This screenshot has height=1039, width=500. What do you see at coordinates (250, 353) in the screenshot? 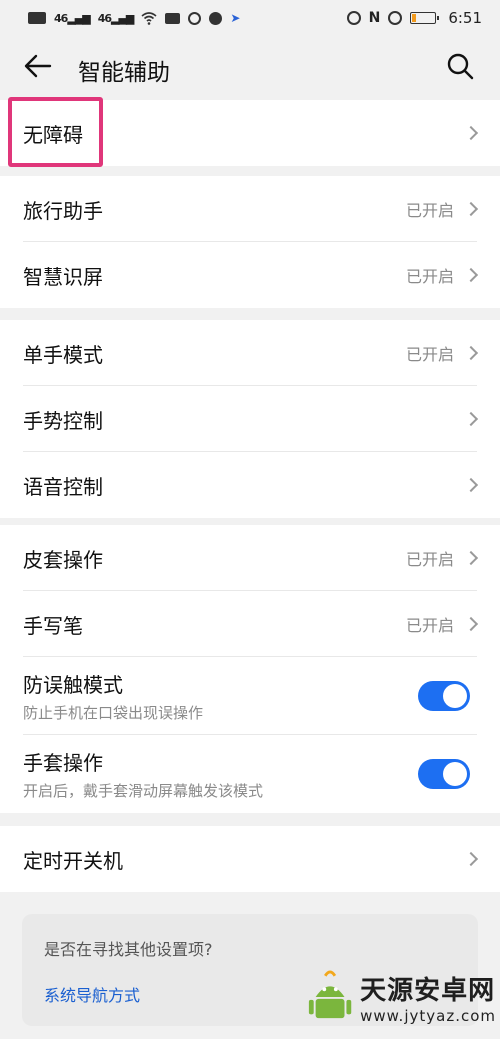
I see `row-one-hand-mode: 单手模式 已开启` at bounding box center [250, 353].